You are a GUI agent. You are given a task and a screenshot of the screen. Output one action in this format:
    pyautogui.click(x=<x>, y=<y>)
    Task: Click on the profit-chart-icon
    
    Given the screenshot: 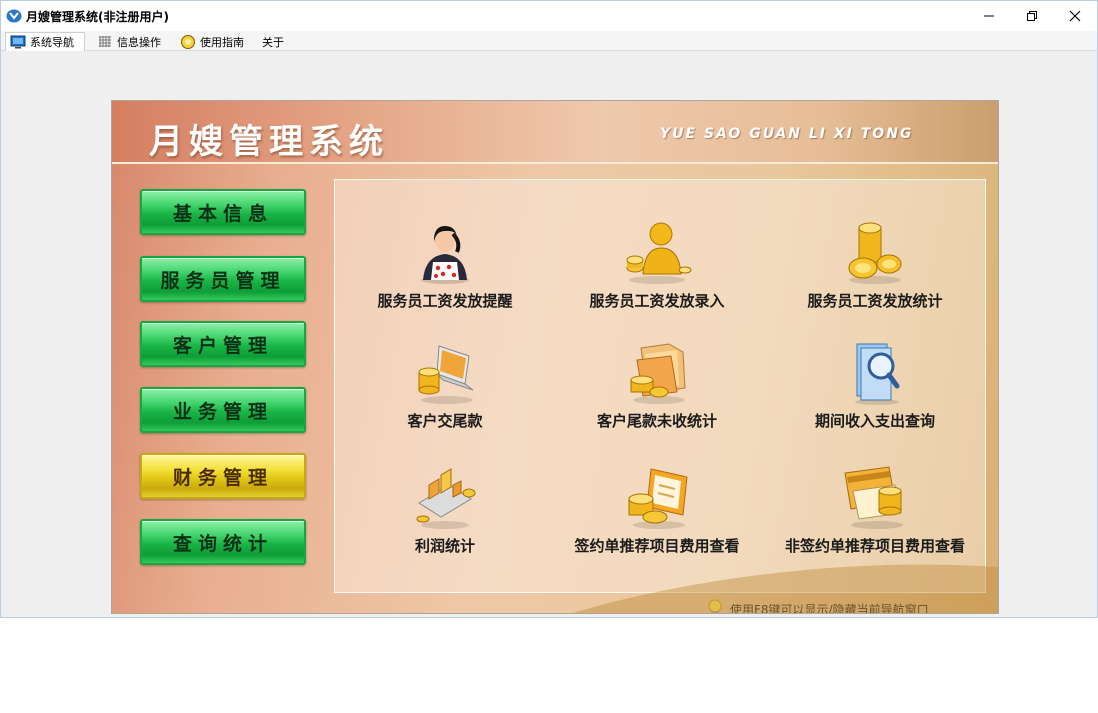 What is the action you would take?
    pyautogui.click(x=446, y=498)
    